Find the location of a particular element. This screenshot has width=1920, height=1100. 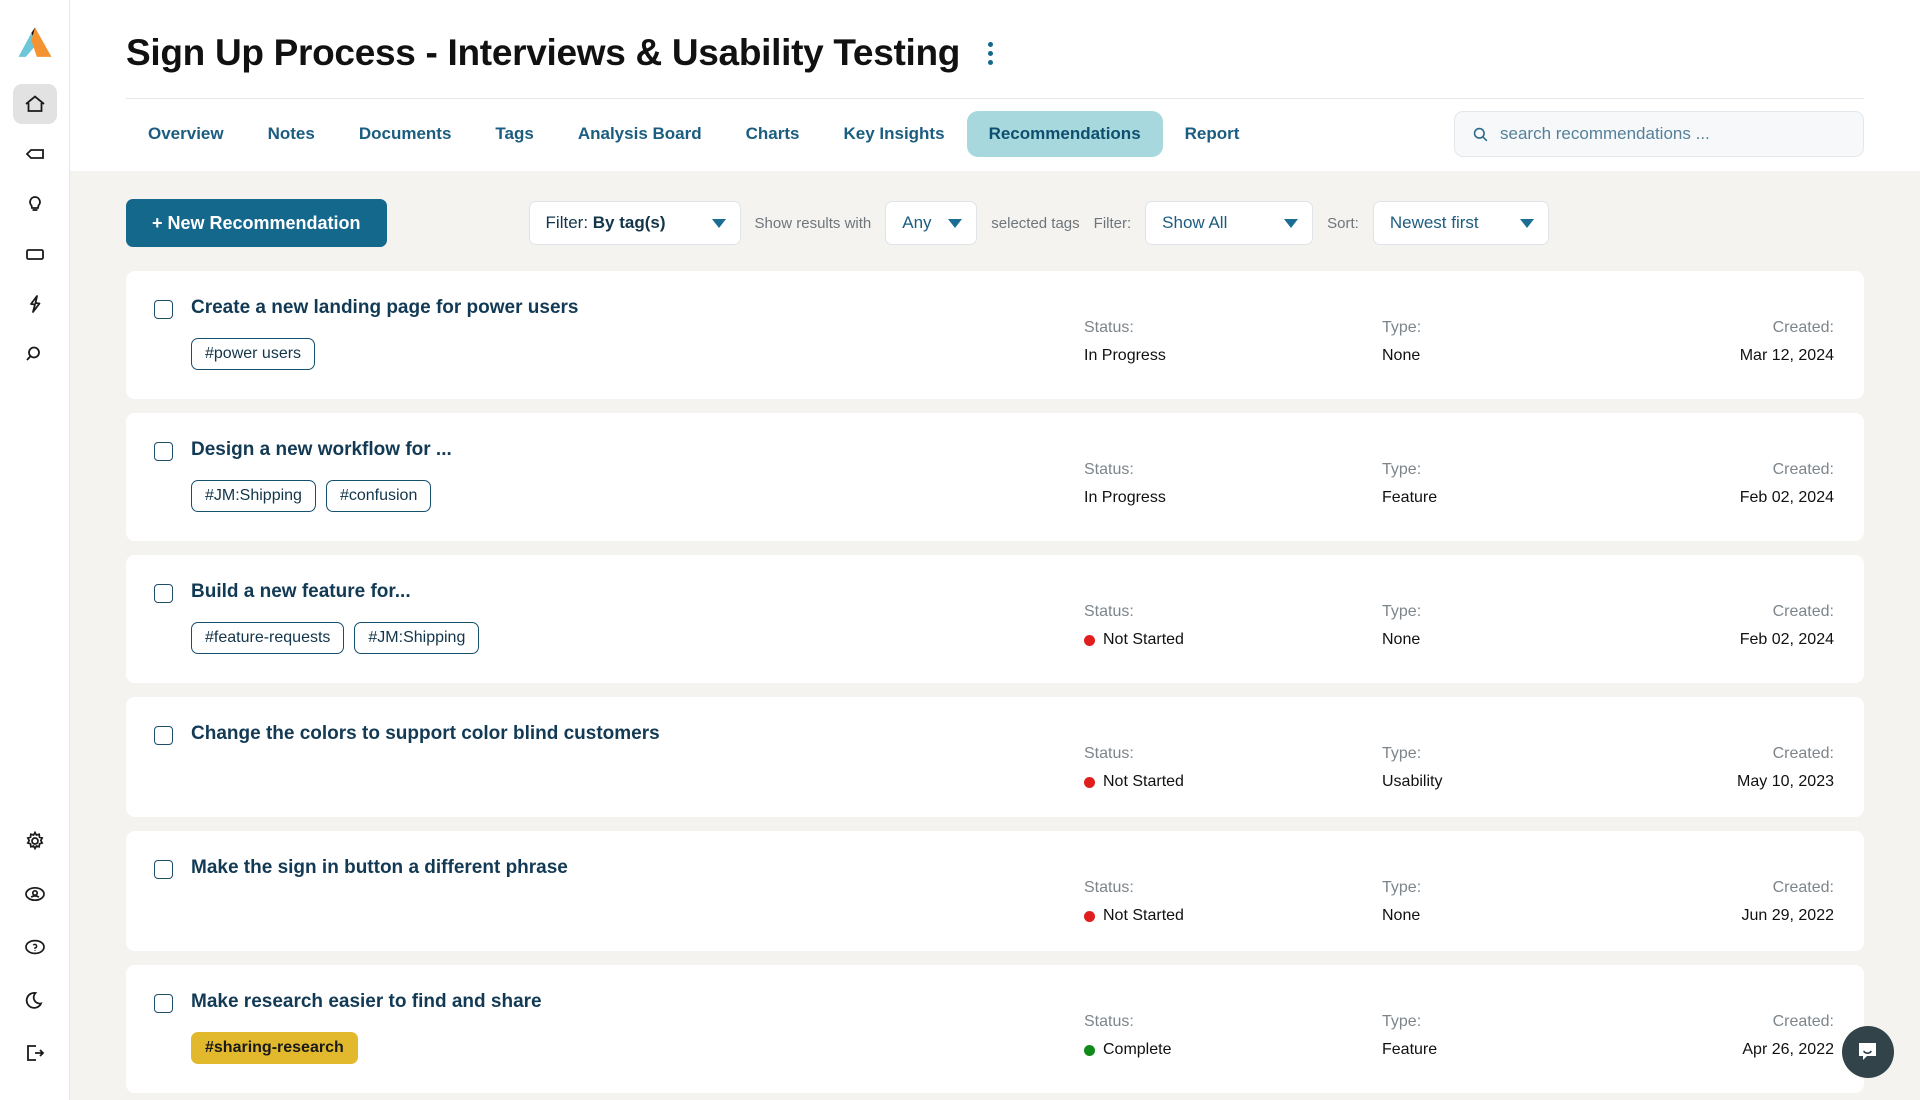

sidebar-item-logout is located at coordinates (35, 1055).